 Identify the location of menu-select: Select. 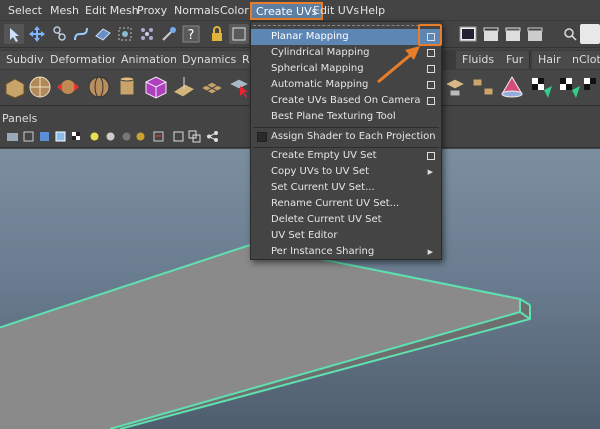
(25, 11).